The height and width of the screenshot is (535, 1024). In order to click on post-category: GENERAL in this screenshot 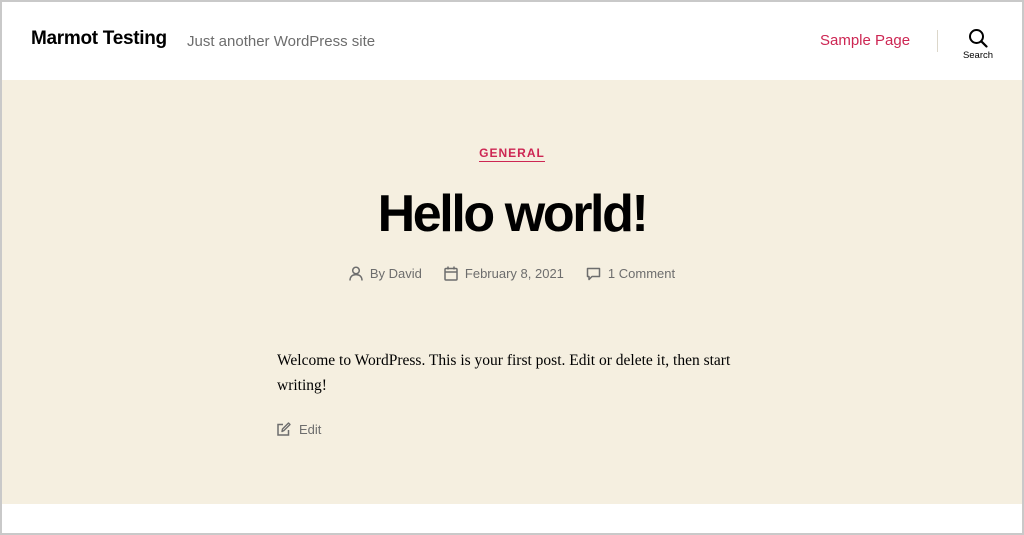, I will do `click(512, 153)`.